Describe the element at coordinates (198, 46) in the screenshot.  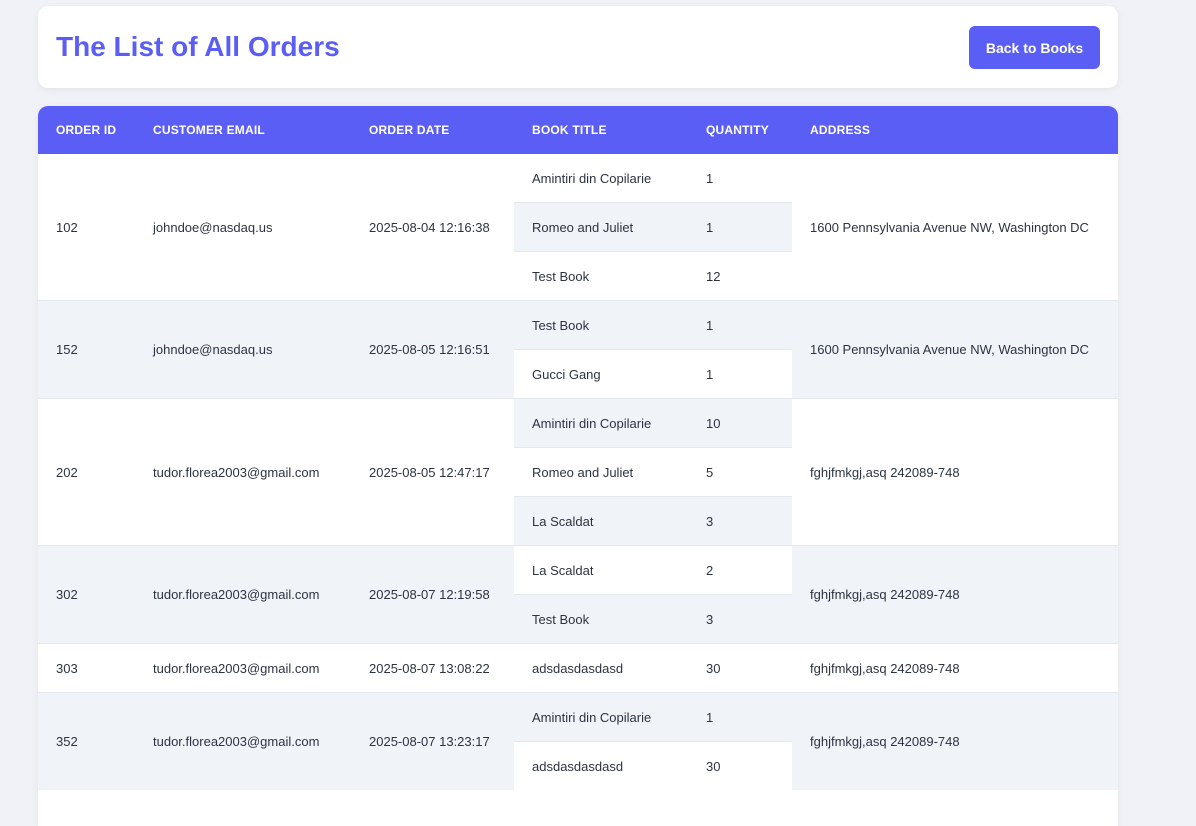
I see `page-title: The List of All Orders` at that location.